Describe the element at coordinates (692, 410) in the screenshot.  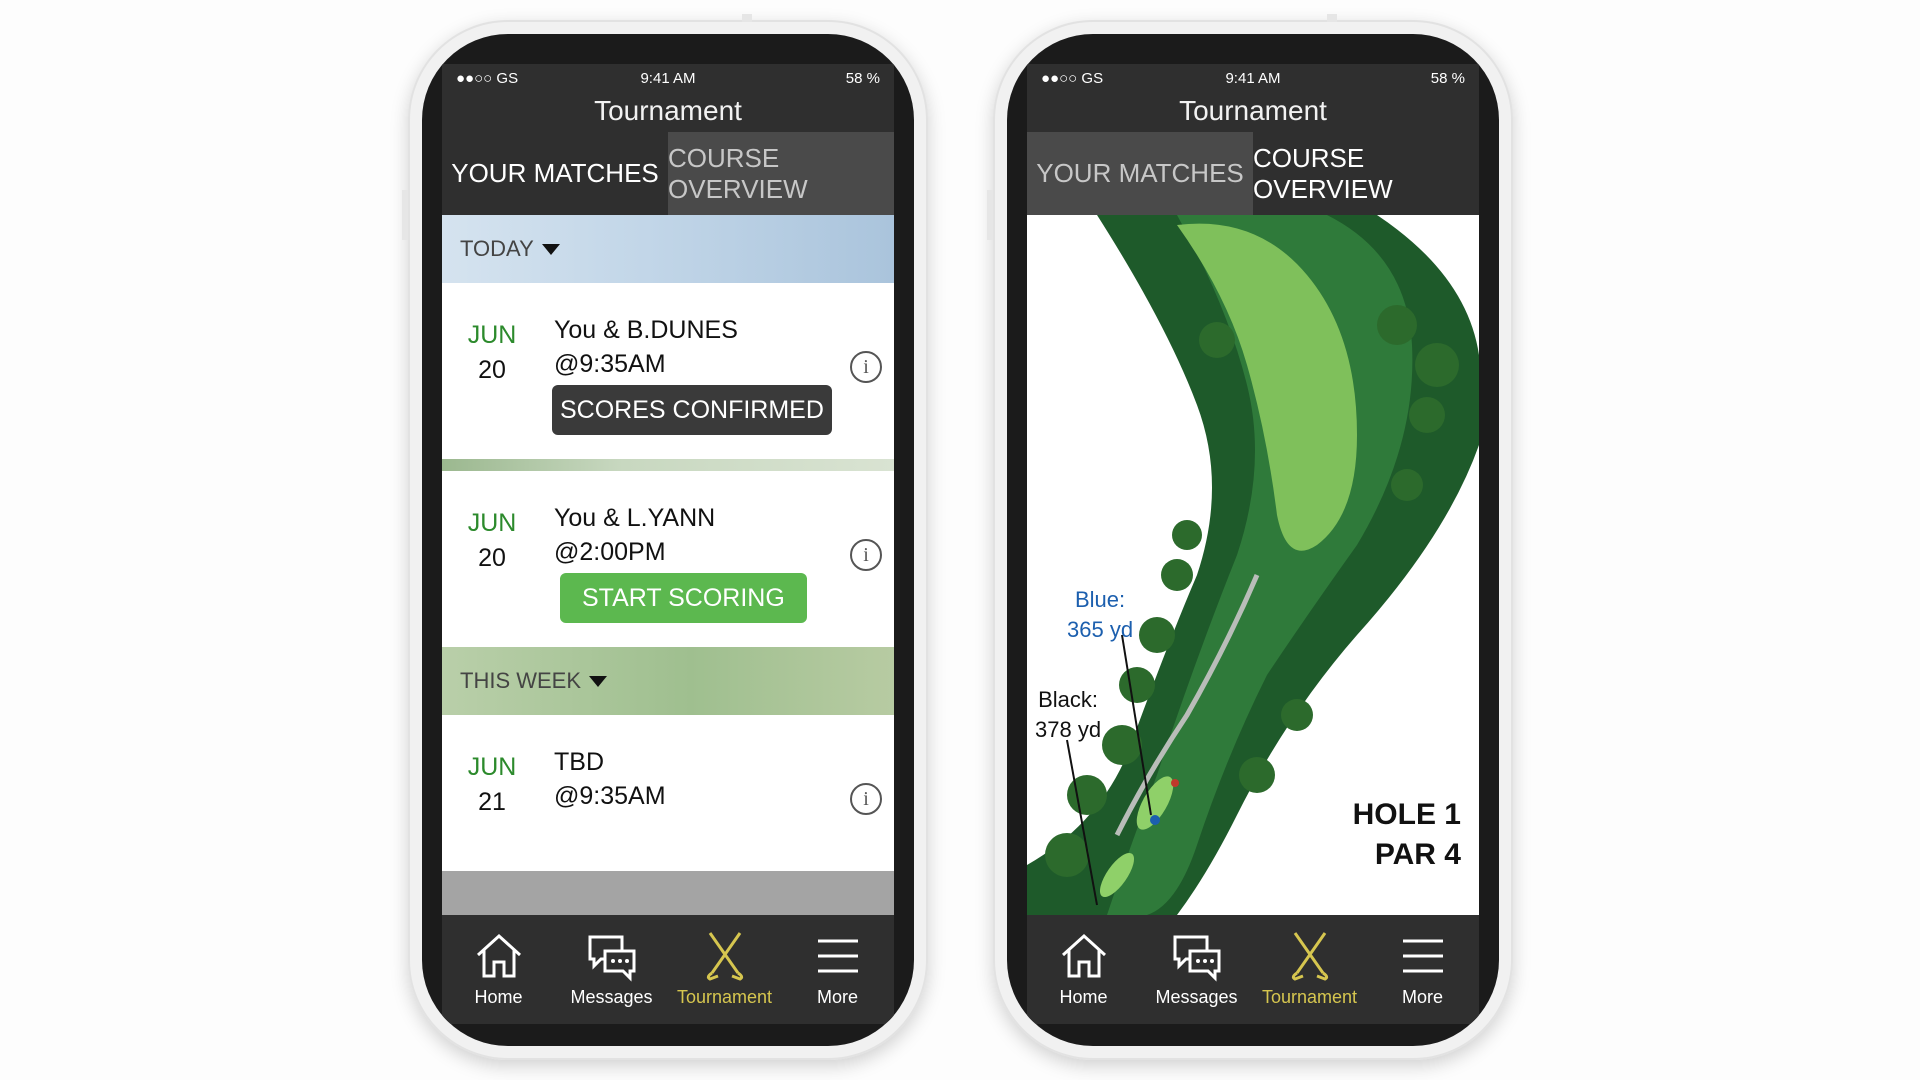
I see `scores-confirmed-badge: SCORES CONFIRMED` at that location.